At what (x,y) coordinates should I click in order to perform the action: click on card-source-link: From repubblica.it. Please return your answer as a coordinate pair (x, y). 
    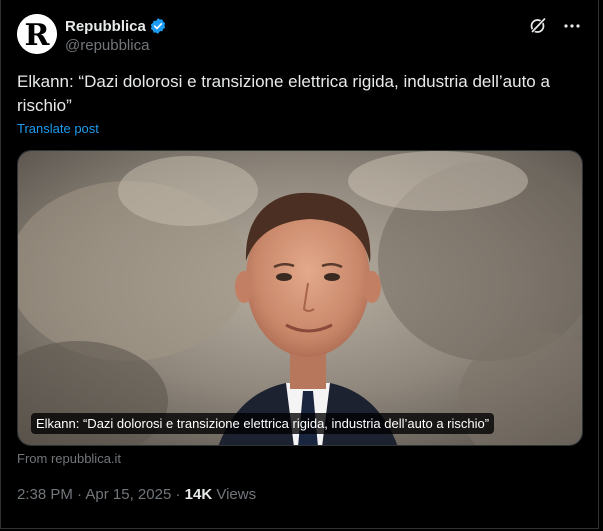
    Looking at the image, I should click on (69, 458).